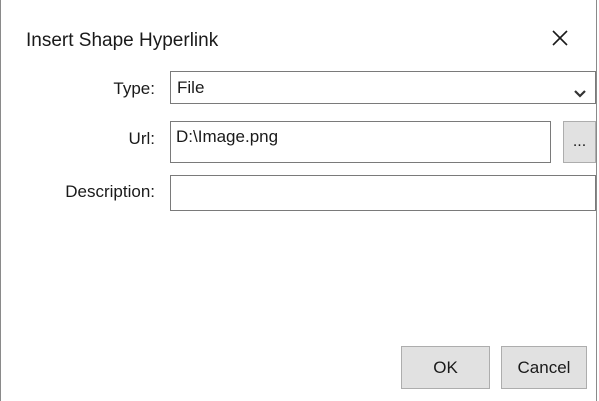  Describe the element at coordinates (110, 191) in the screenshot. I see `description-label: Description:` at that location.